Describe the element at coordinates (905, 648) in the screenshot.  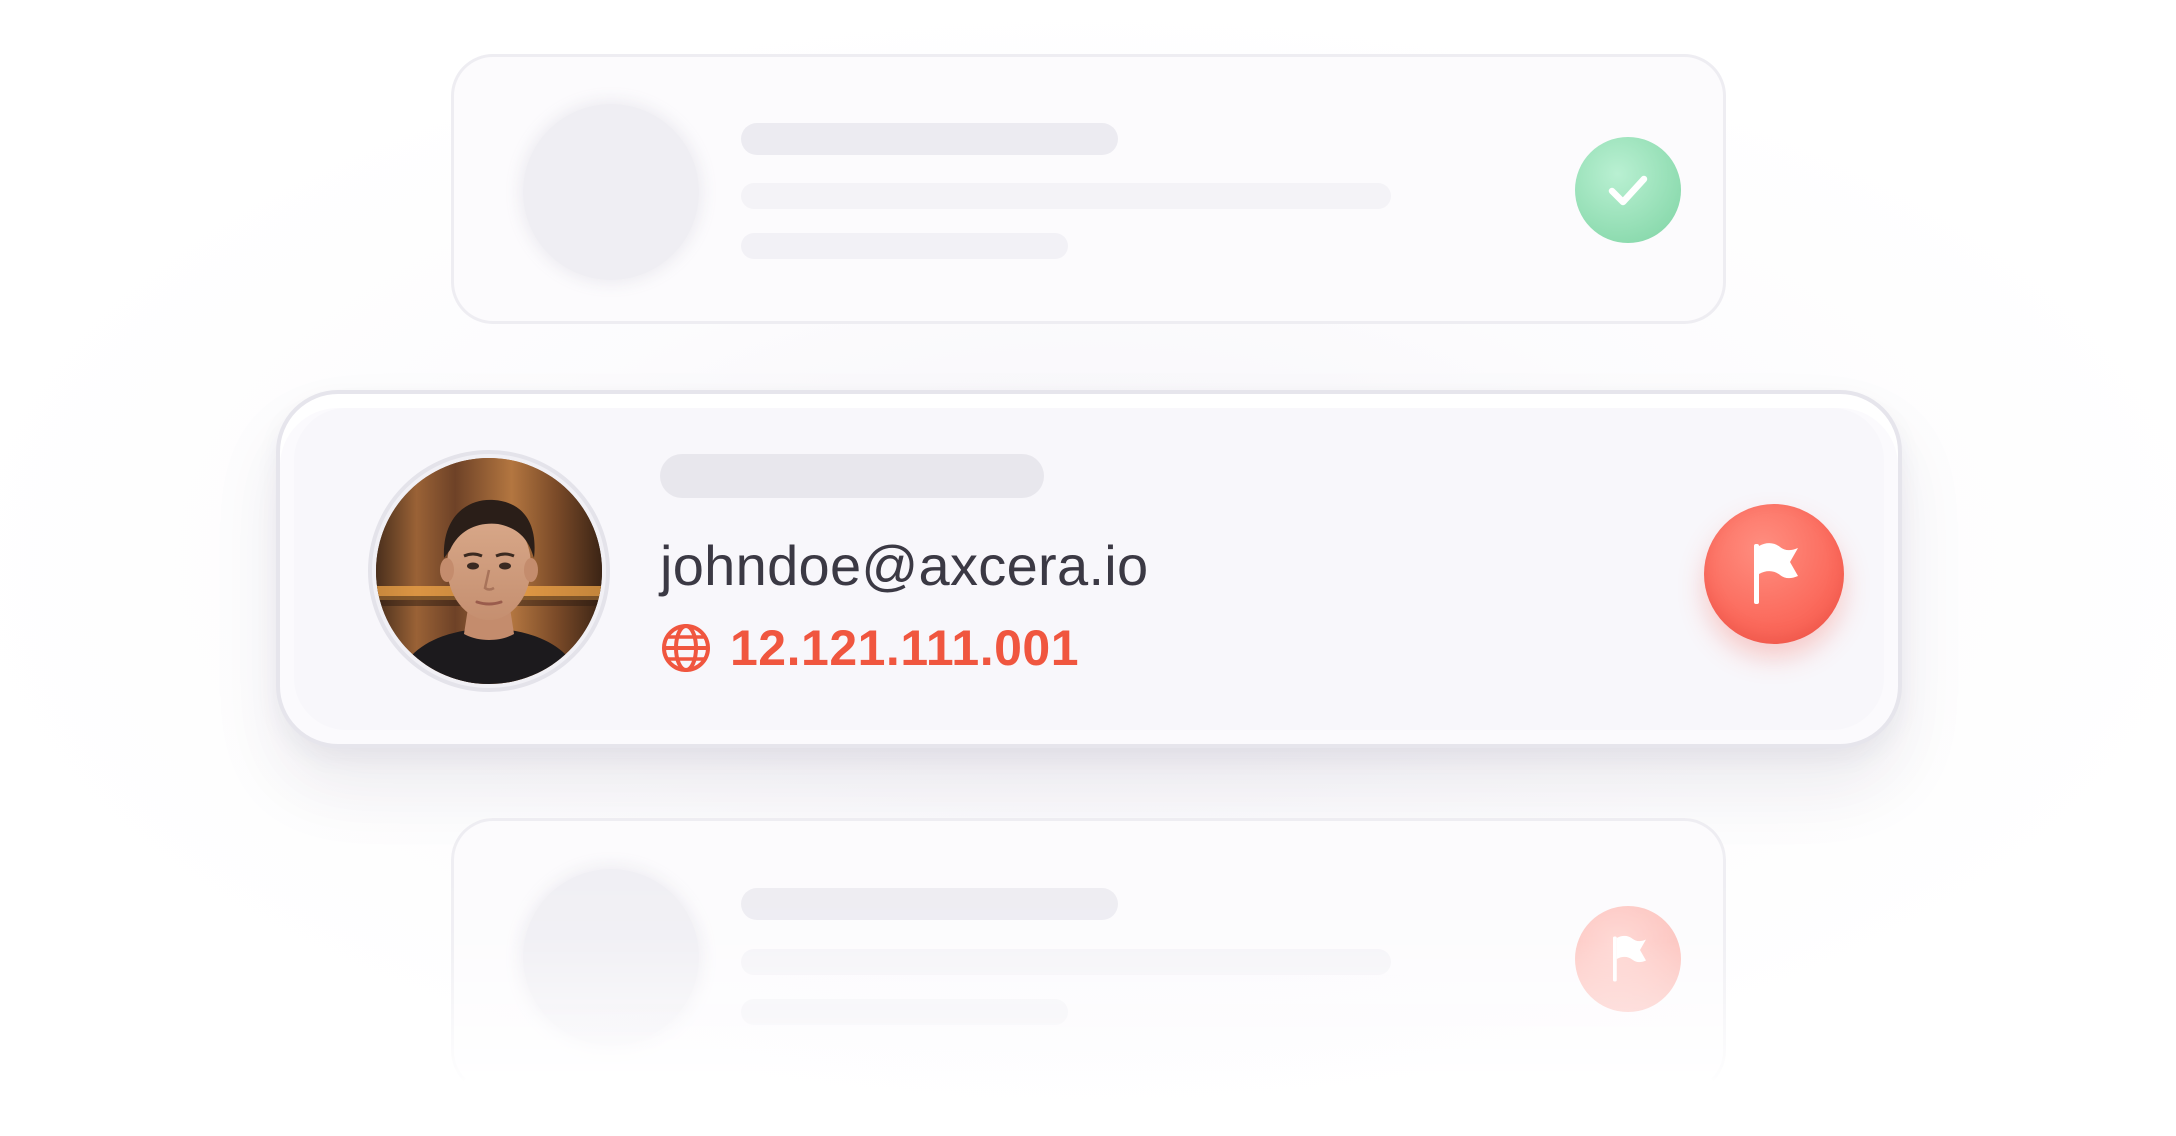
I see `ip-address: 12.121.111.001` at that location.